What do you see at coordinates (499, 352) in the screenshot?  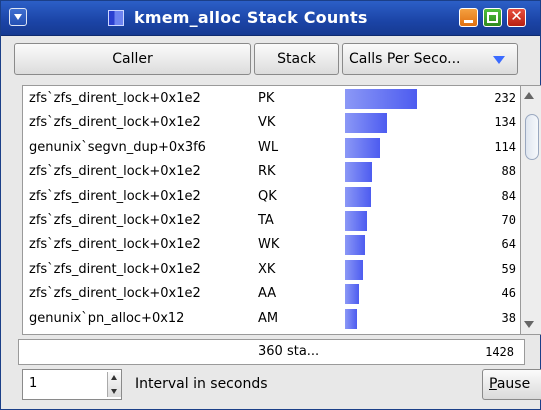 I see `total-calls: 1428` at bounding box center [499, 352].